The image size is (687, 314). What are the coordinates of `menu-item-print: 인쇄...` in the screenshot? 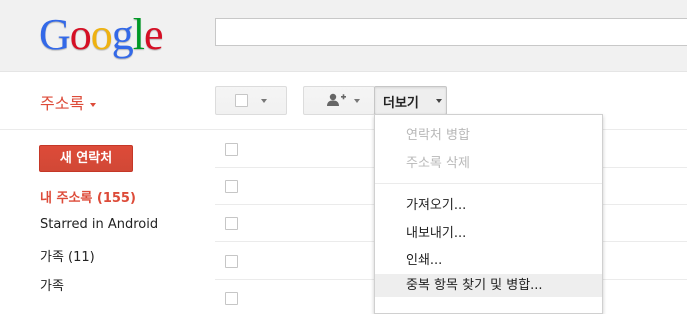 It's located at (488, 260).